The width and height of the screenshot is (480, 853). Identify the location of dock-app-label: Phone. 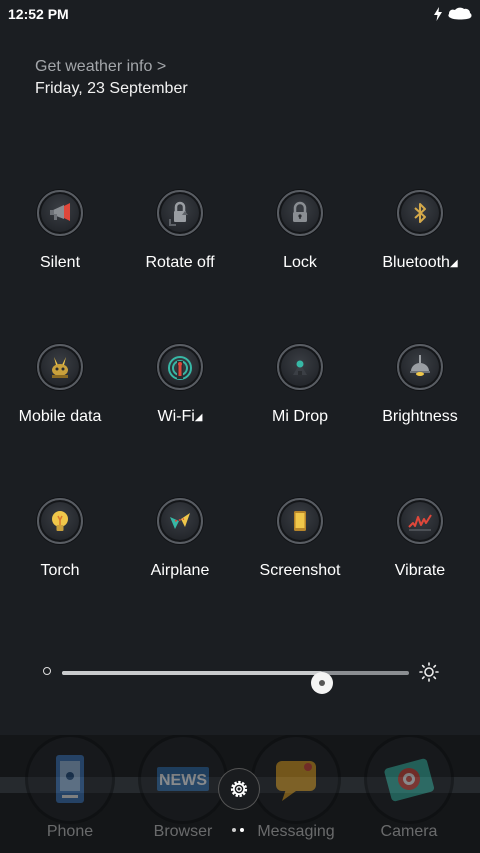
(70, 831).